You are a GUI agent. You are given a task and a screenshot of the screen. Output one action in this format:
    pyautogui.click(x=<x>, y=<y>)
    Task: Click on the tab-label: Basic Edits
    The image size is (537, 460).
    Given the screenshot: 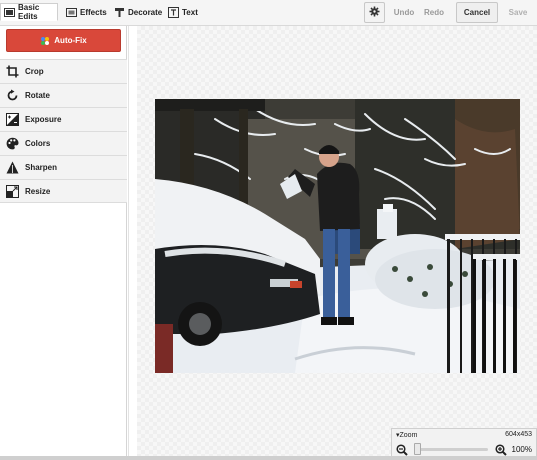 What is the action you would take?
    pyautogui.click(x=29, y=12)
    